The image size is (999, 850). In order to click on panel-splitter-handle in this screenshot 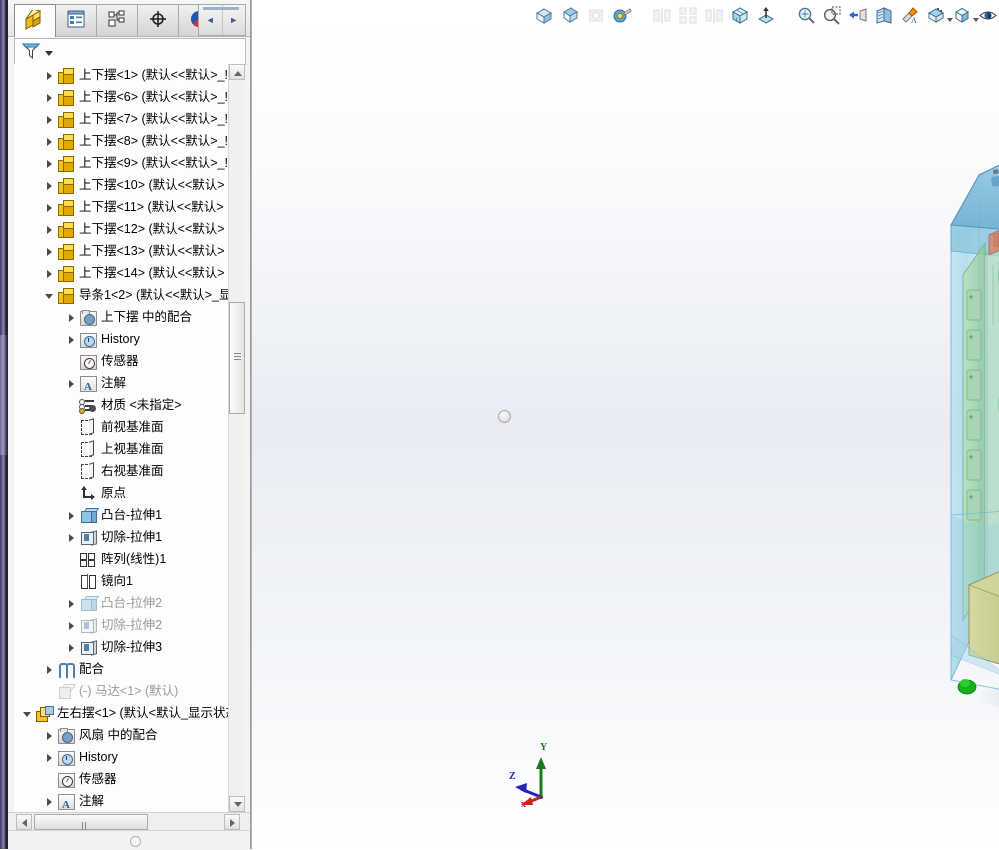, I will do `click(504, 416)`.